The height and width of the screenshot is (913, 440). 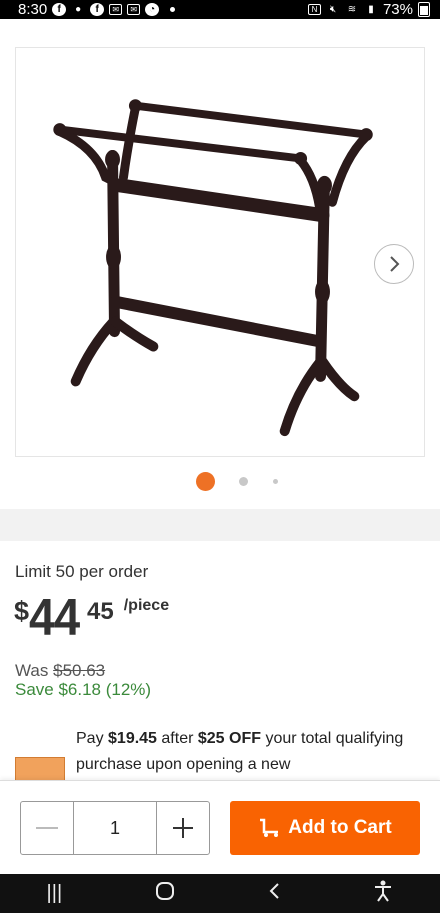 What do you see at coordinates (177, 738) in the screenshot?
I see `offer-text-mid: after` at bounding box center [177, 738].